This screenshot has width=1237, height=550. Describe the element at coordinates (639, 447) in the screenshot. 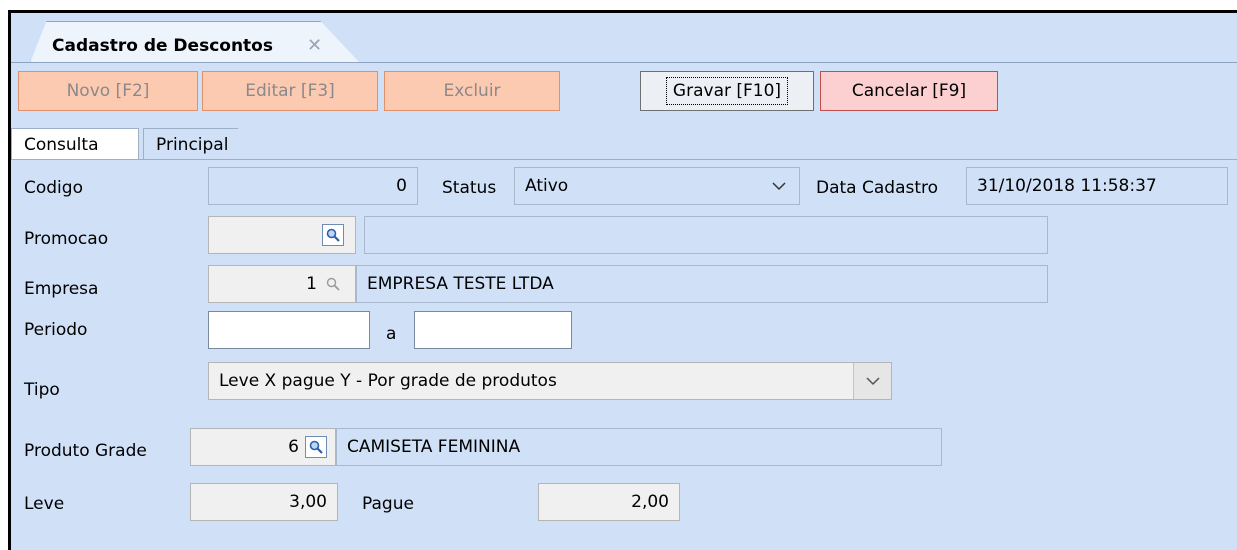

I see `produto-grade-description-field: CAMISETA FEMININA` at that location.